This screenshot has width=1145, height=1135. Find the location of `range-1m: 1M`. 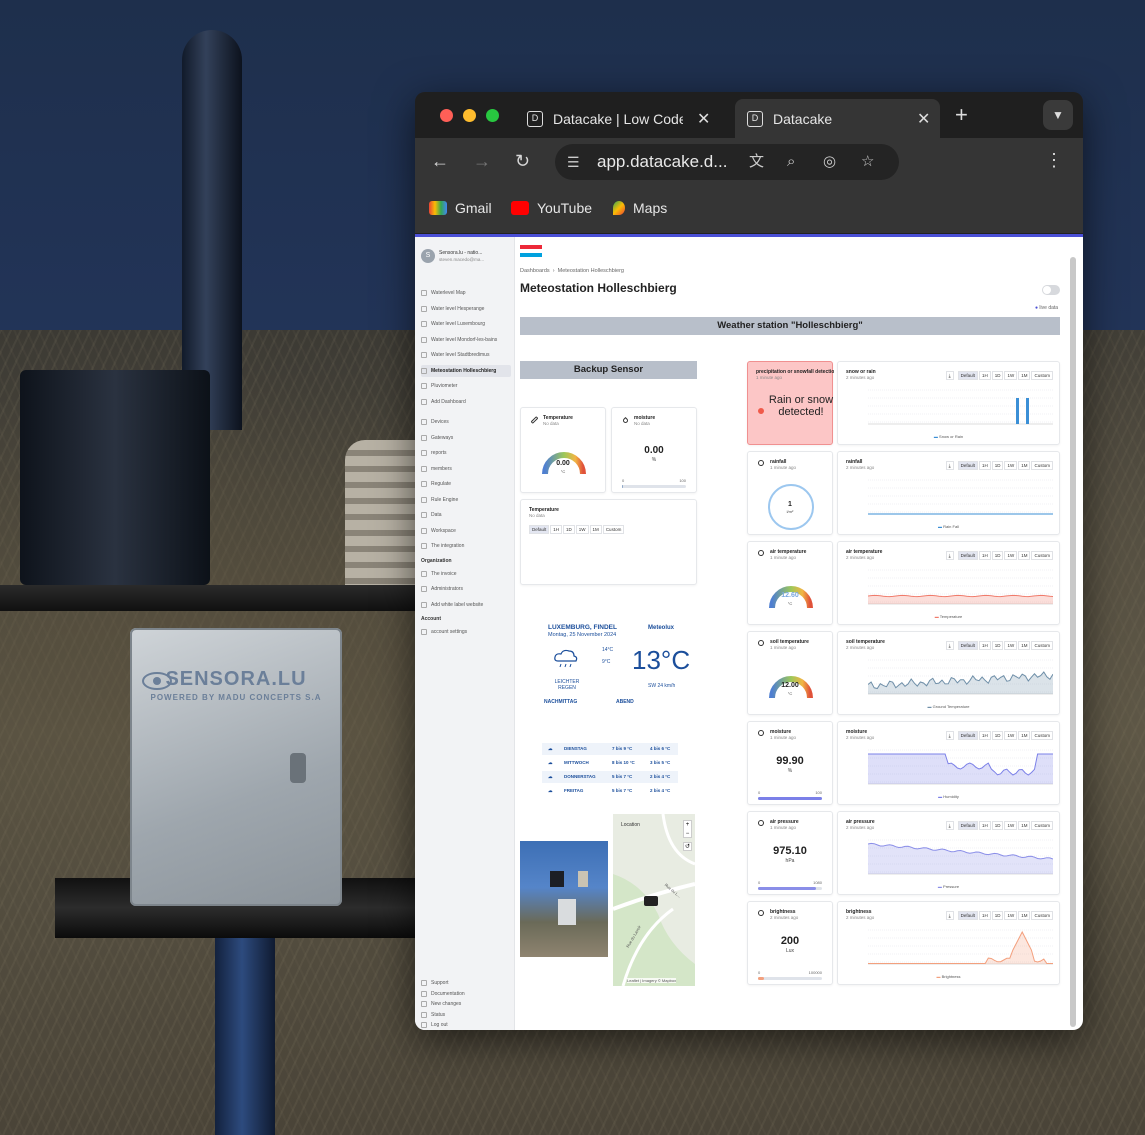

range-1m: 1M is located at coordinates (595, 529).